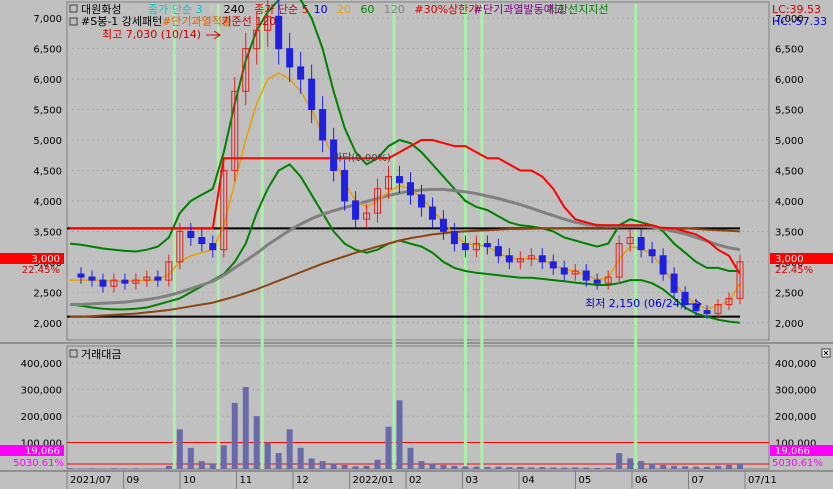  What do you see at coordinates (698, 480) in the screenshot?
I see `date-tick-label: 07` at bounding box center [698, 480].